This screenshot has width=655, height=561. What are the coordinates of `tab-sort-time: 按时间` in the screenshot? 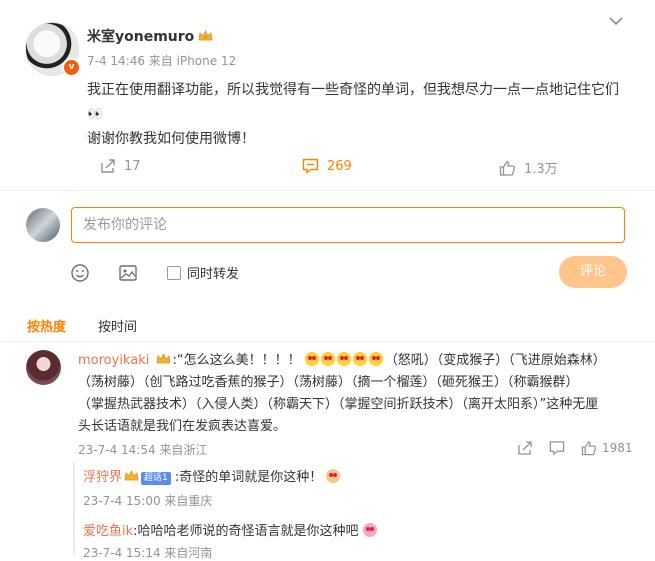 It's located at (117, 325).